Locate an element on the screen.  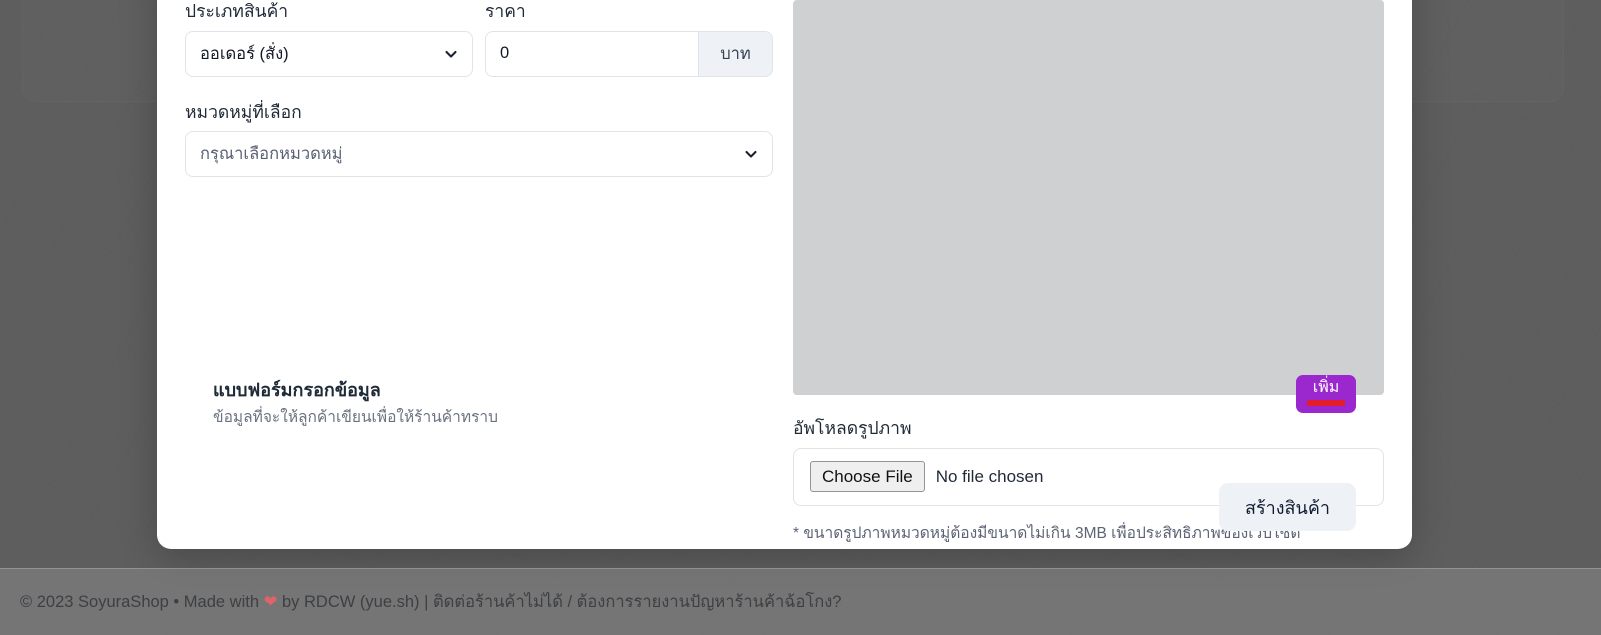
add-form-field-label: เพิ่ม is located at coordinates (1326, 387).